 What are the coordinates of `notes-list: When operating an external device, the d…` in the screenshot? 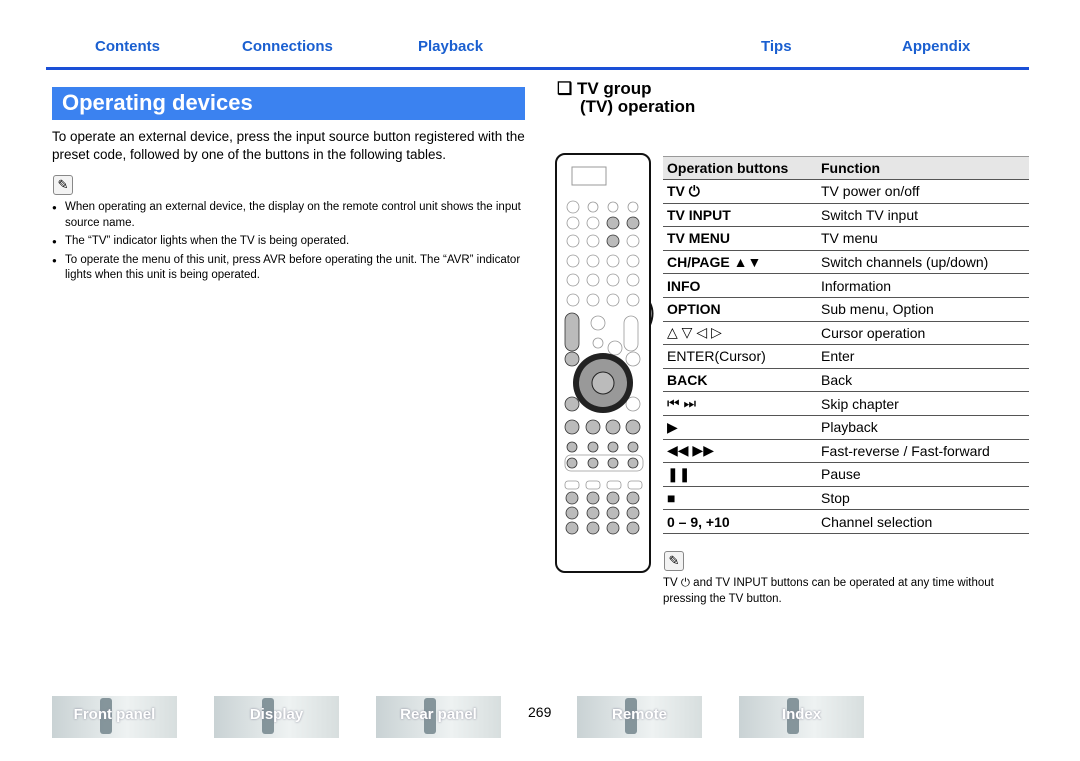 It's located at (287, 243).